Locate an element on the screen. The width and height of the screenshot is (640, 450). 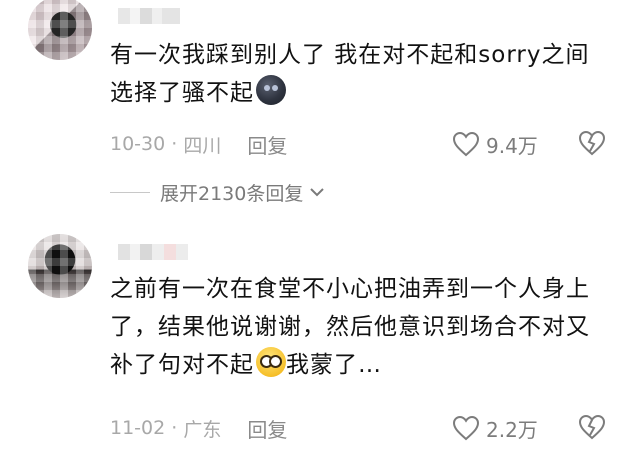
comment-date: 10-30 is located at coordinates (138, 144).